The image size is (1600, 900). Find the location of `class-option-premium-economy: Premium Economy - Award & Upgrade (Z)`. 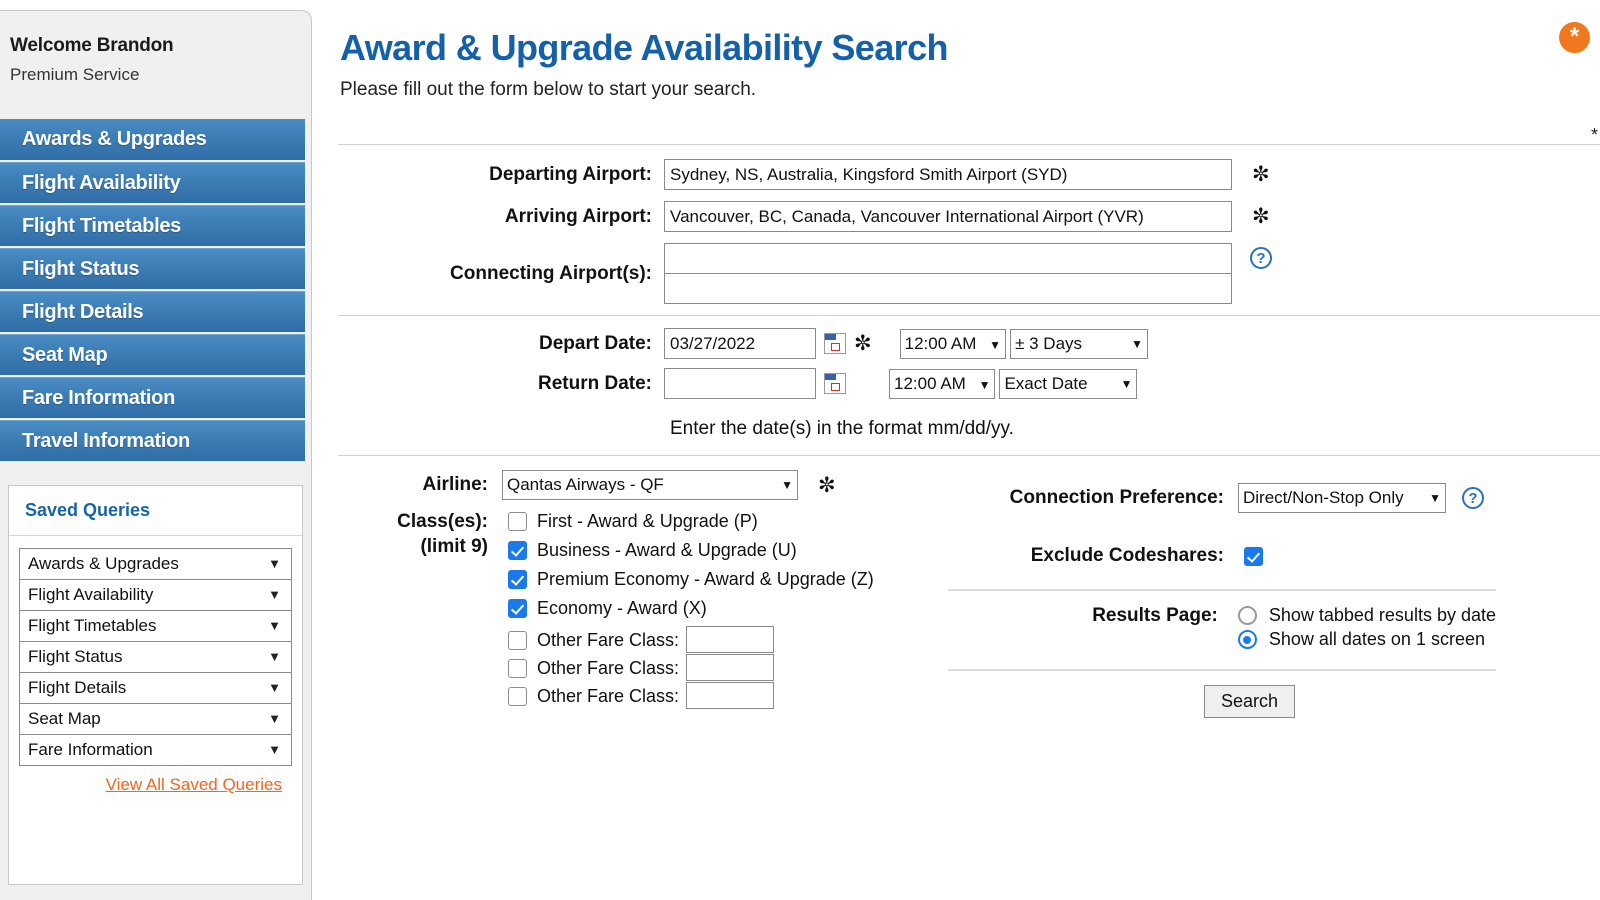

class-option-premium-economy: Premium Economy - Award & Upgrade (Z) is located at coordinates (691, 579).